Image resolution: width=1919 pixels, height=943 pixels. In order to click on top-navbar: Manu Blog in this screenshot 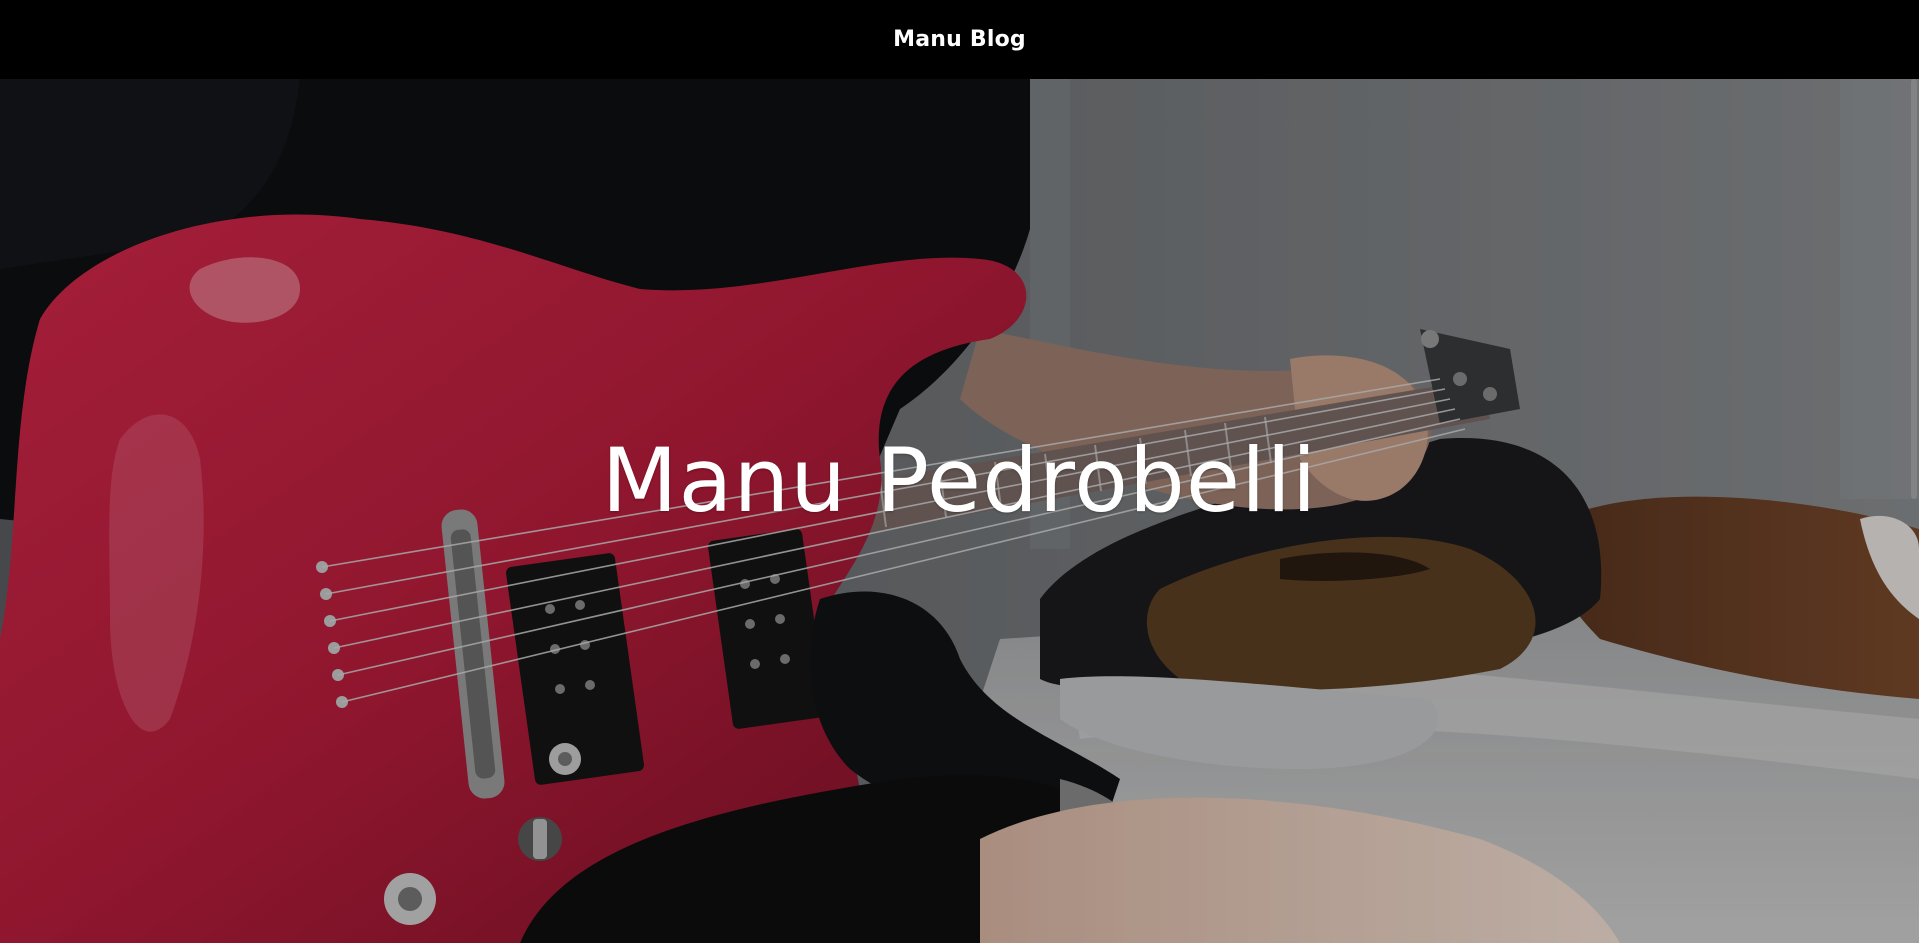, I will do `click(959, 39)`.